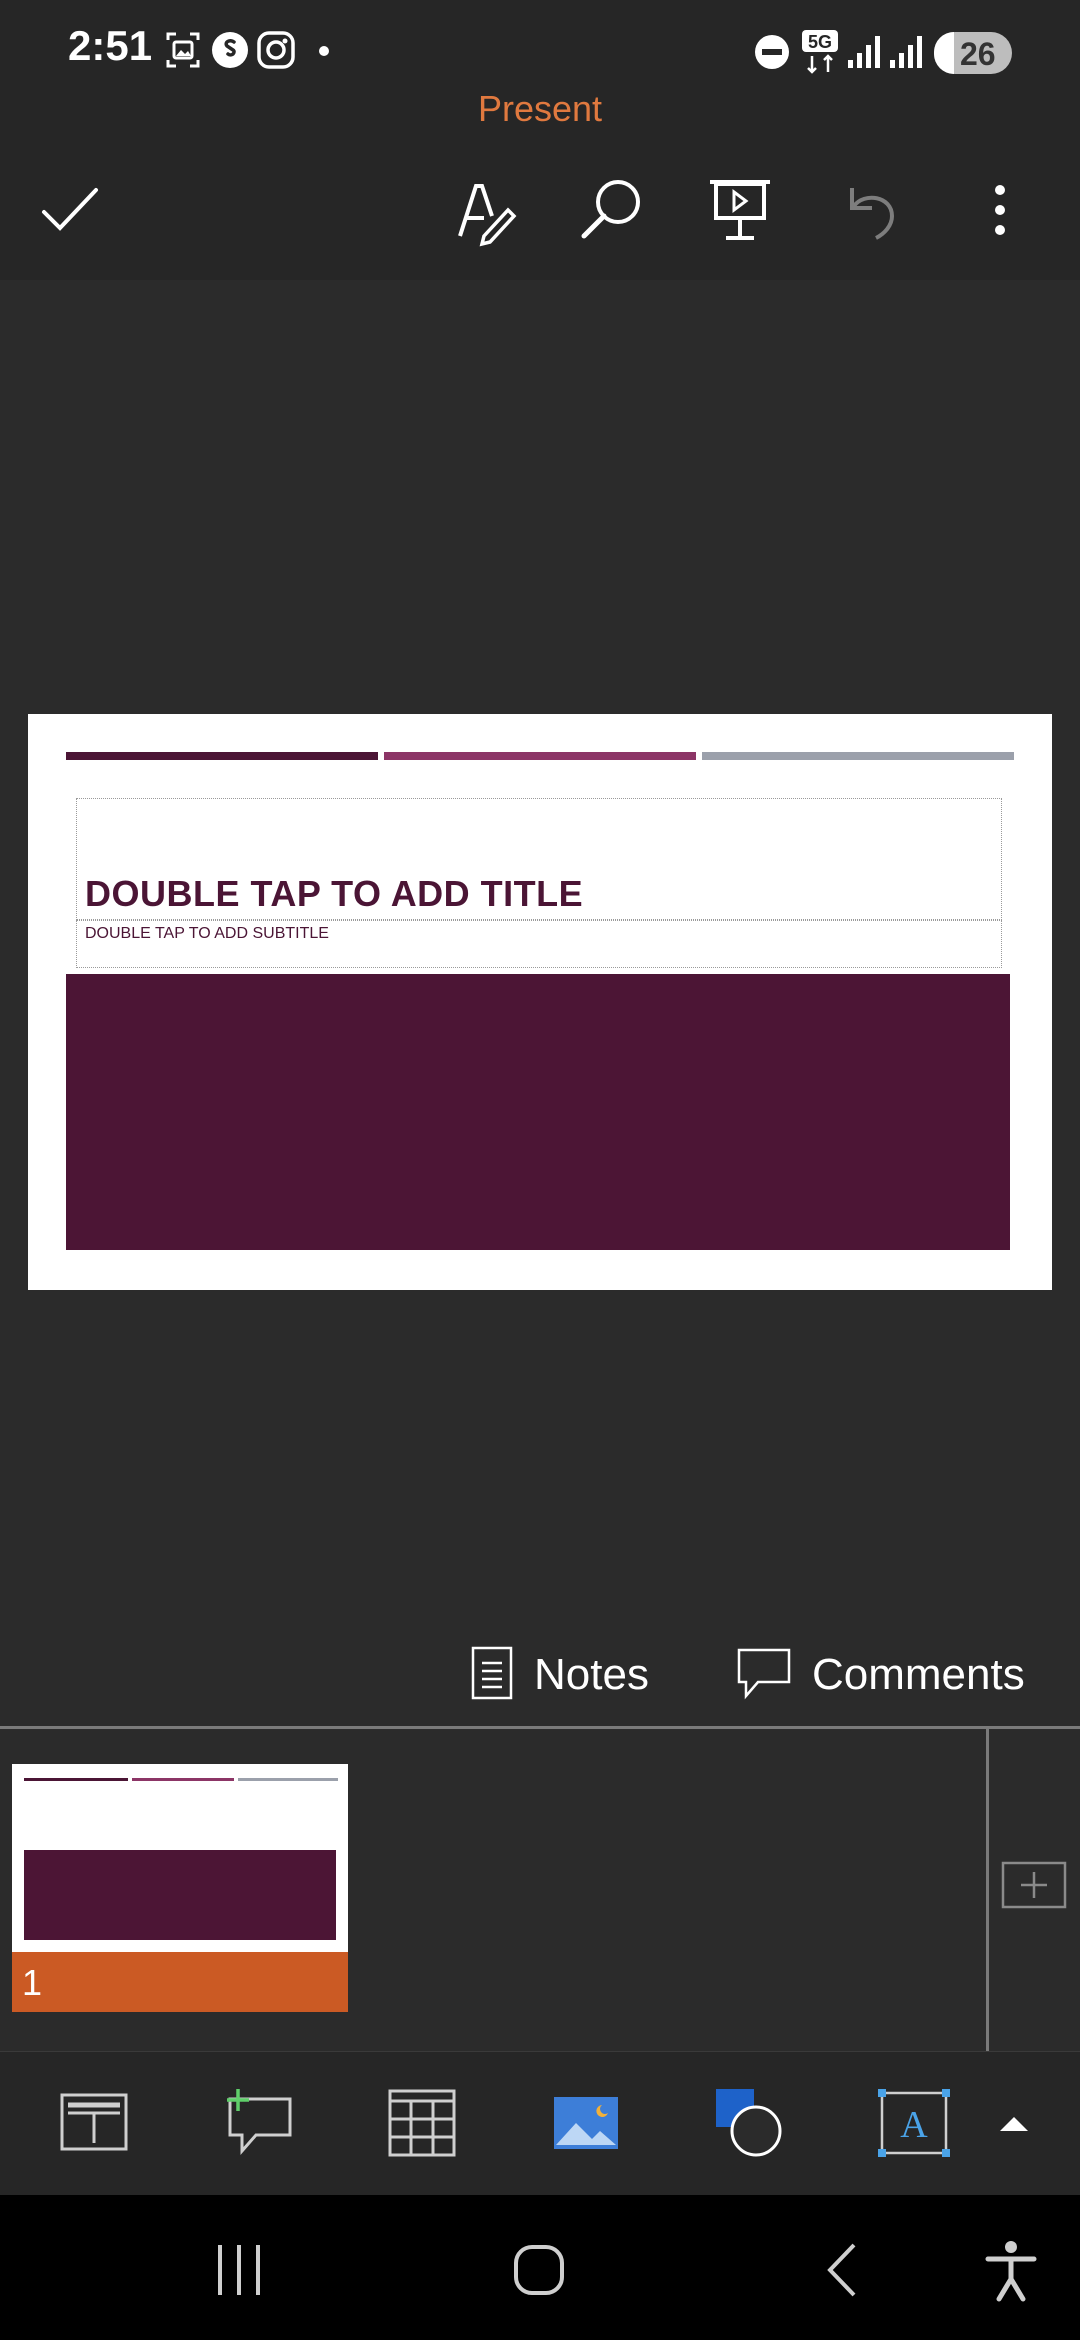  I want to click on accessibility-button, so click(1011, 2270).